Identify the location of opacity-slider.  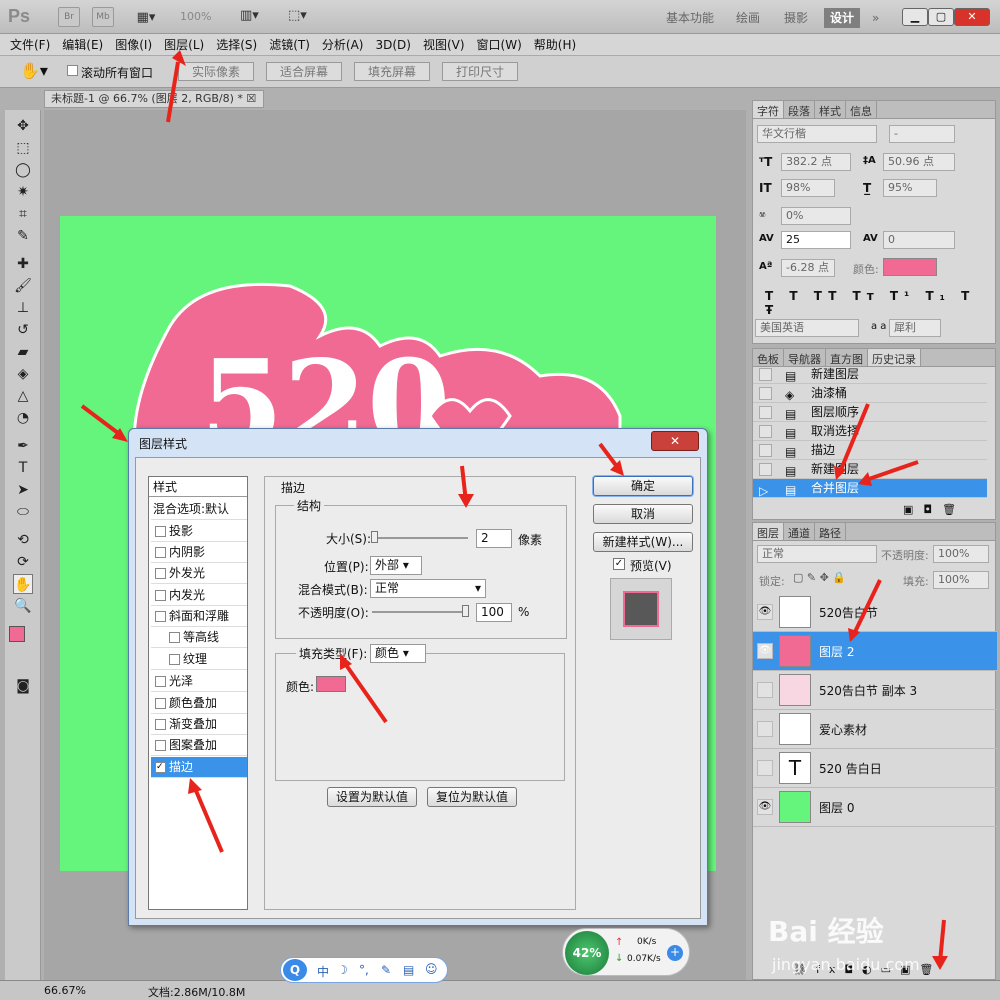
(420, 612).